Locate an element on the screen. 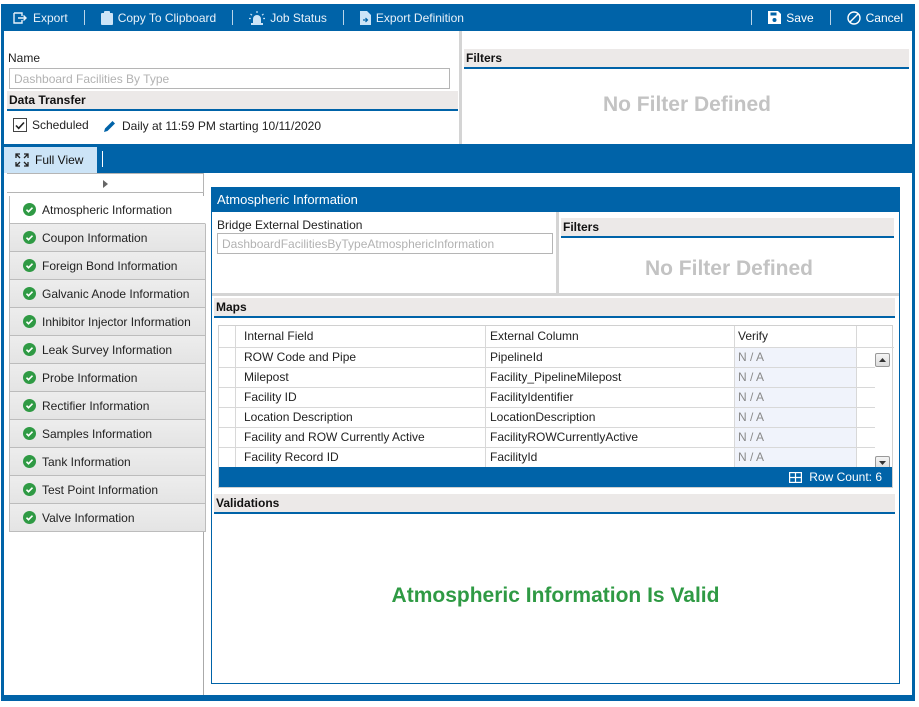 The width and height of the screenshot is (919, 707). sidebar-item: Tank Information is located at coordinates (107, 462).